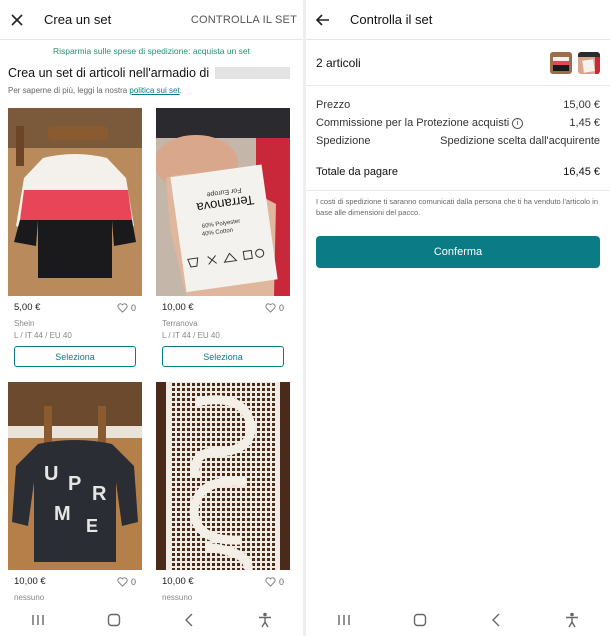  Describe the element at coordinates (323, 20) in the screenshot. I see `back-arrow-icon` at that location.